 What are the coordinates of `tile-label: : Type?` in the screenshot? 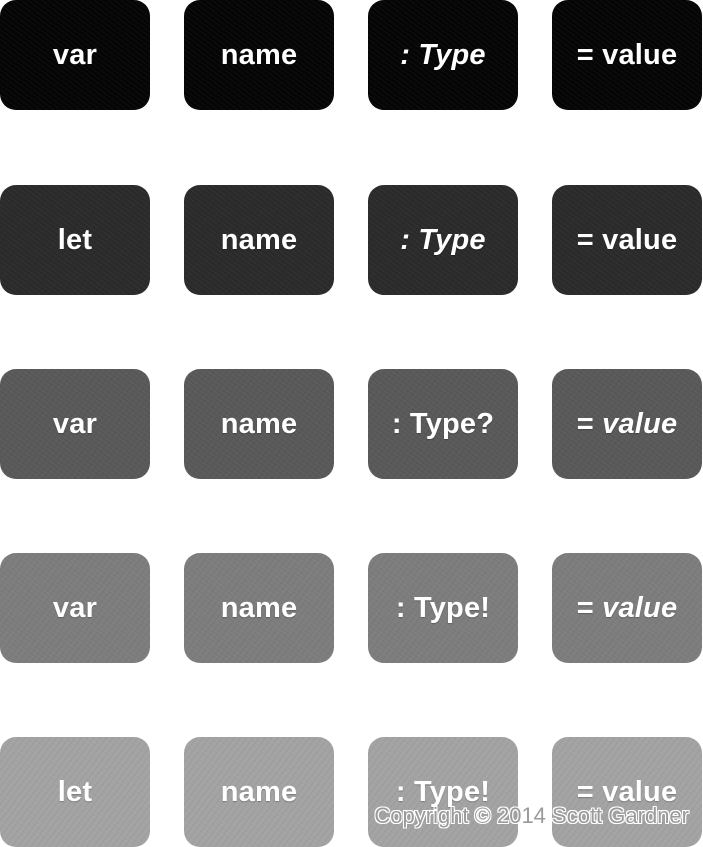 It's located at (443, 423).